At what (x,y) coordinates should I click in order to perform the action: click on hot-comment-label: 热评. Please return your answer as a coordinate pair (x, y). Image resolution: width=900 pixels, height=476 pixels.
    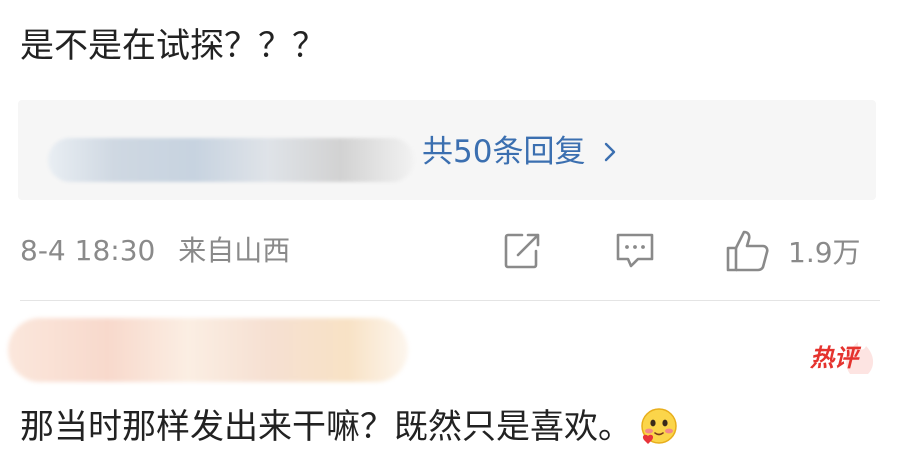
    Looking at the image, I should click on (834, 358).